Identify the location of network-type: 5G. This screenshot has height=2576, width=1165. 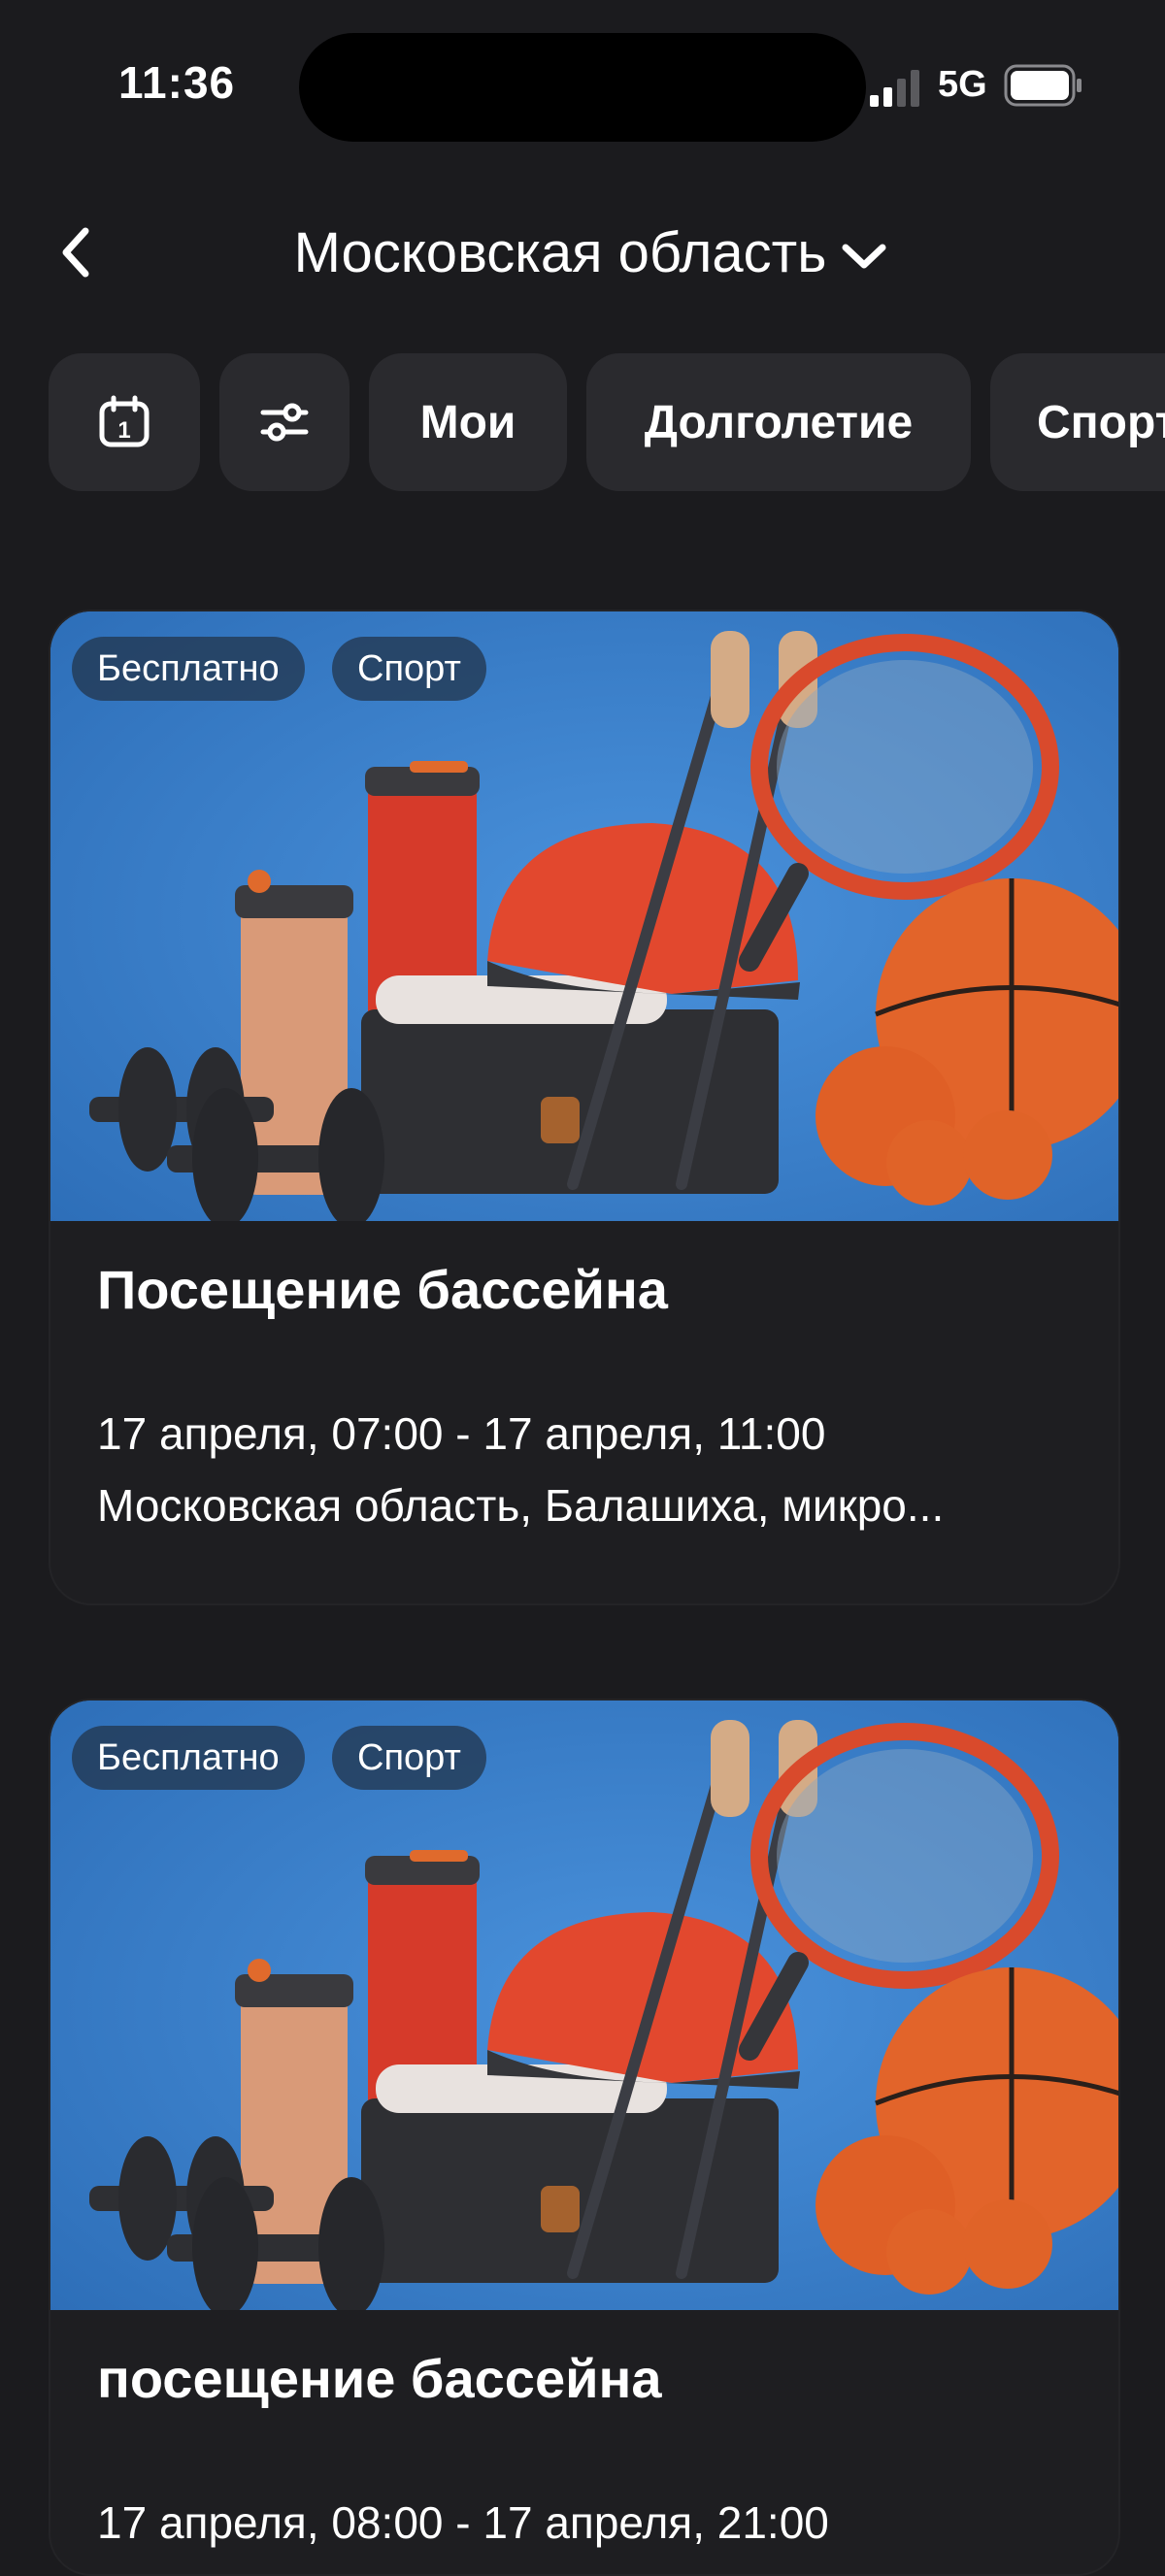
(962, 84).